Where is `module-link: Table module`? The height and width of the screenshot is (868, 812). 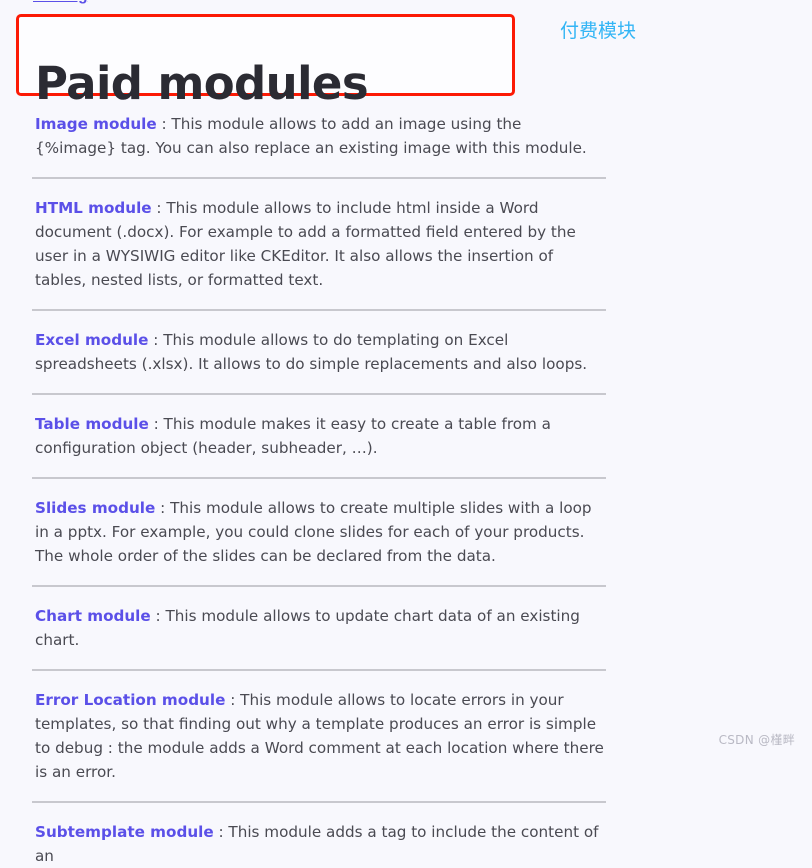
module-link: Table module is located at coordinates (92, 424).